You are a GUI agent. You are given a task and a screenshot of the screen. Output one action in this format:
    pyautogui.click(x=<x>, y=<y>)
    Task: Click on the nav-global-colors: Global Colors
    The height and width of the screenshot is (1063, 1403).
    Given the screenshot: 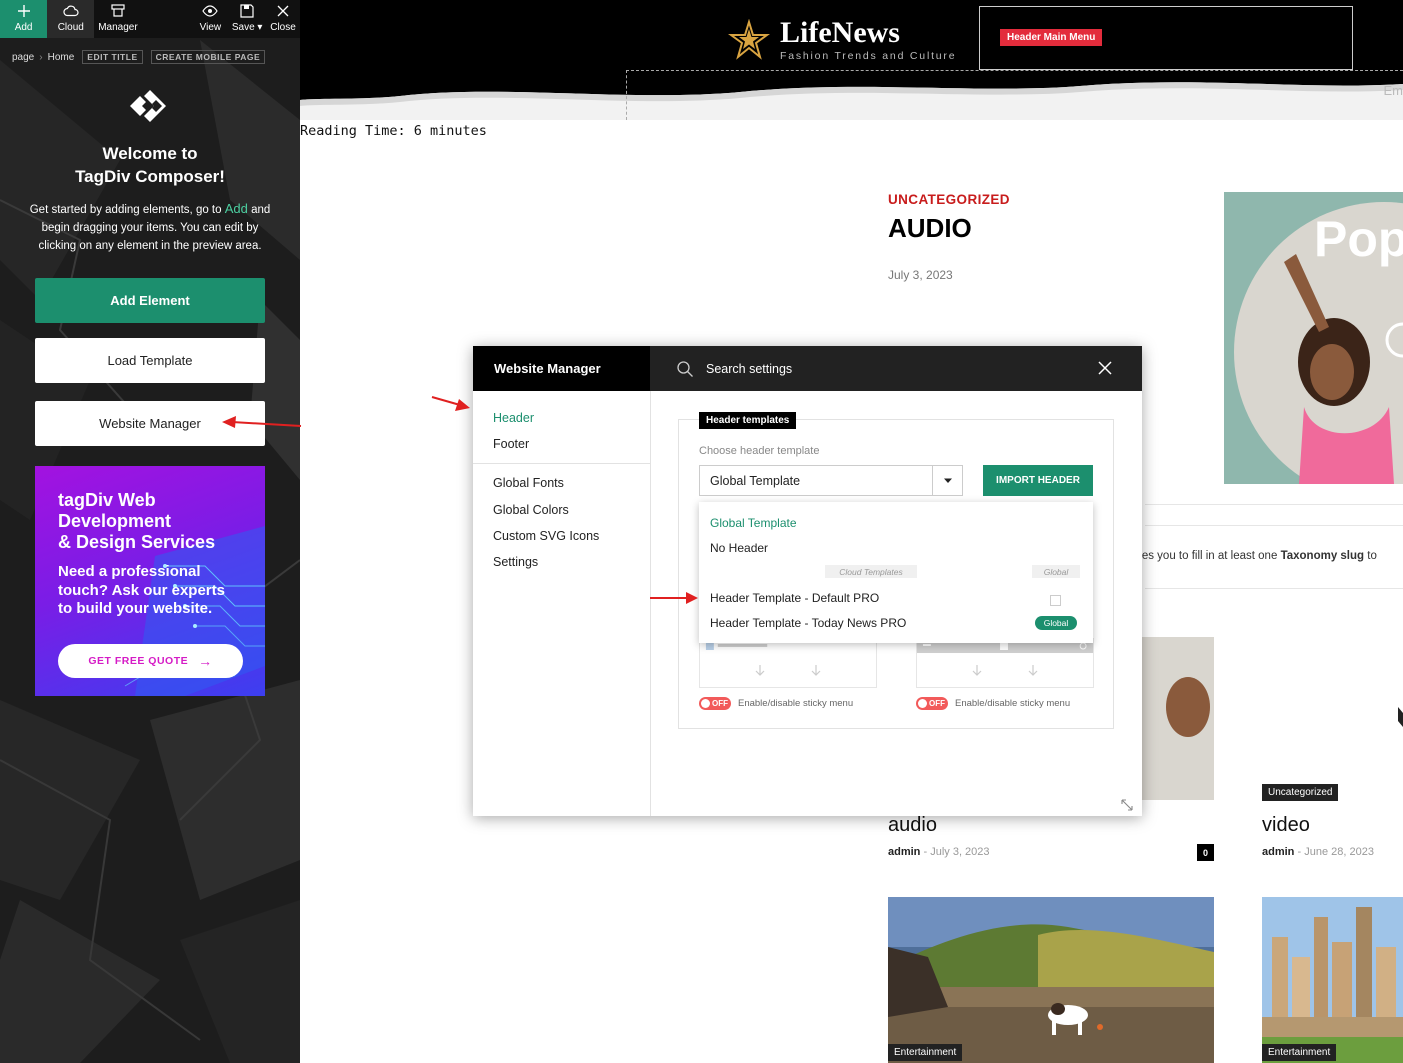 What is the action you would take?
    pyautogui.click(x=531, y=510)
    